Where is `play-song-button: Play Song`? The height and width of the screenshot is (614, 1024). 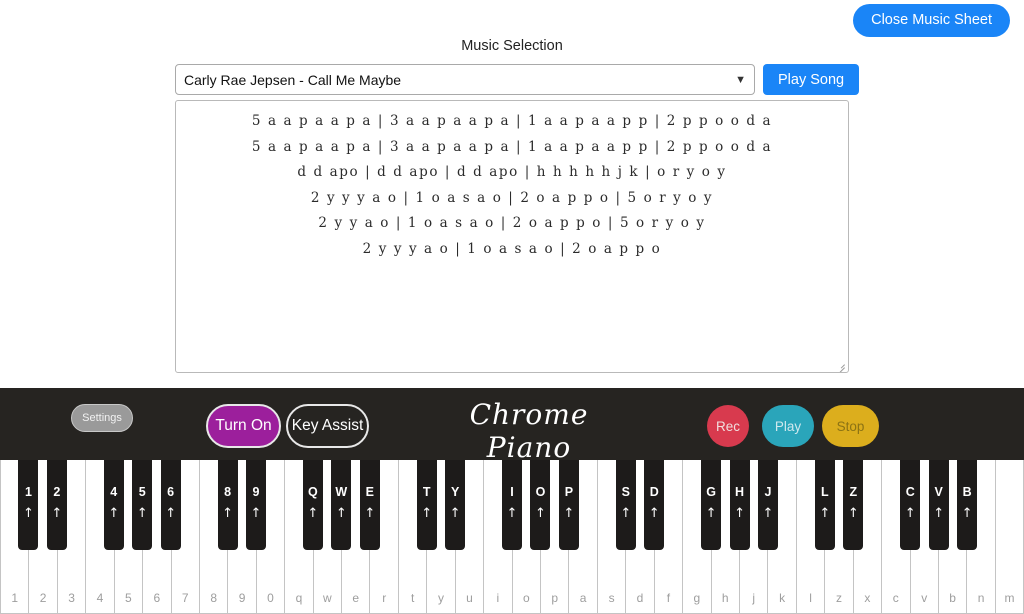
play-song-button: Play Song is located at coordinates (811, 79).